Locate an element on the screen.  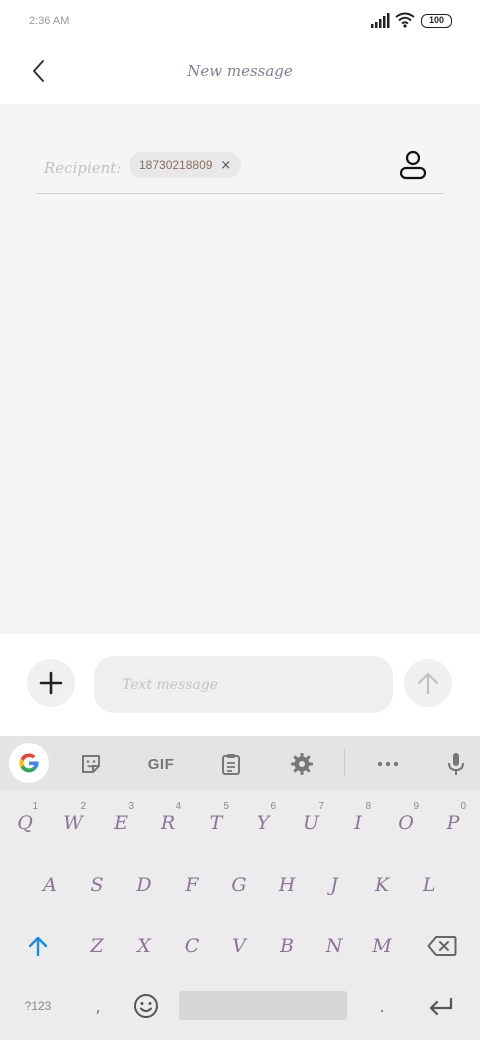
key-x: X is located at coordinates (144, 946).